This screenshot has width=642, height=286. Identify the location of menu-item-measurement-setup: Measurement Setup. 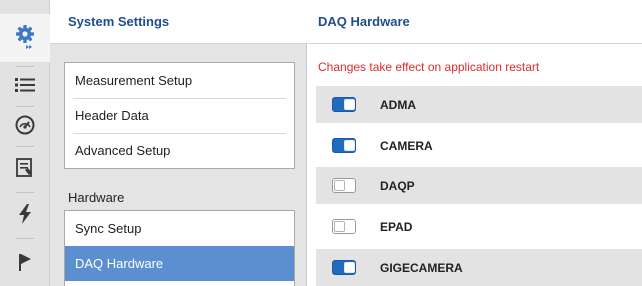
(179, 80).